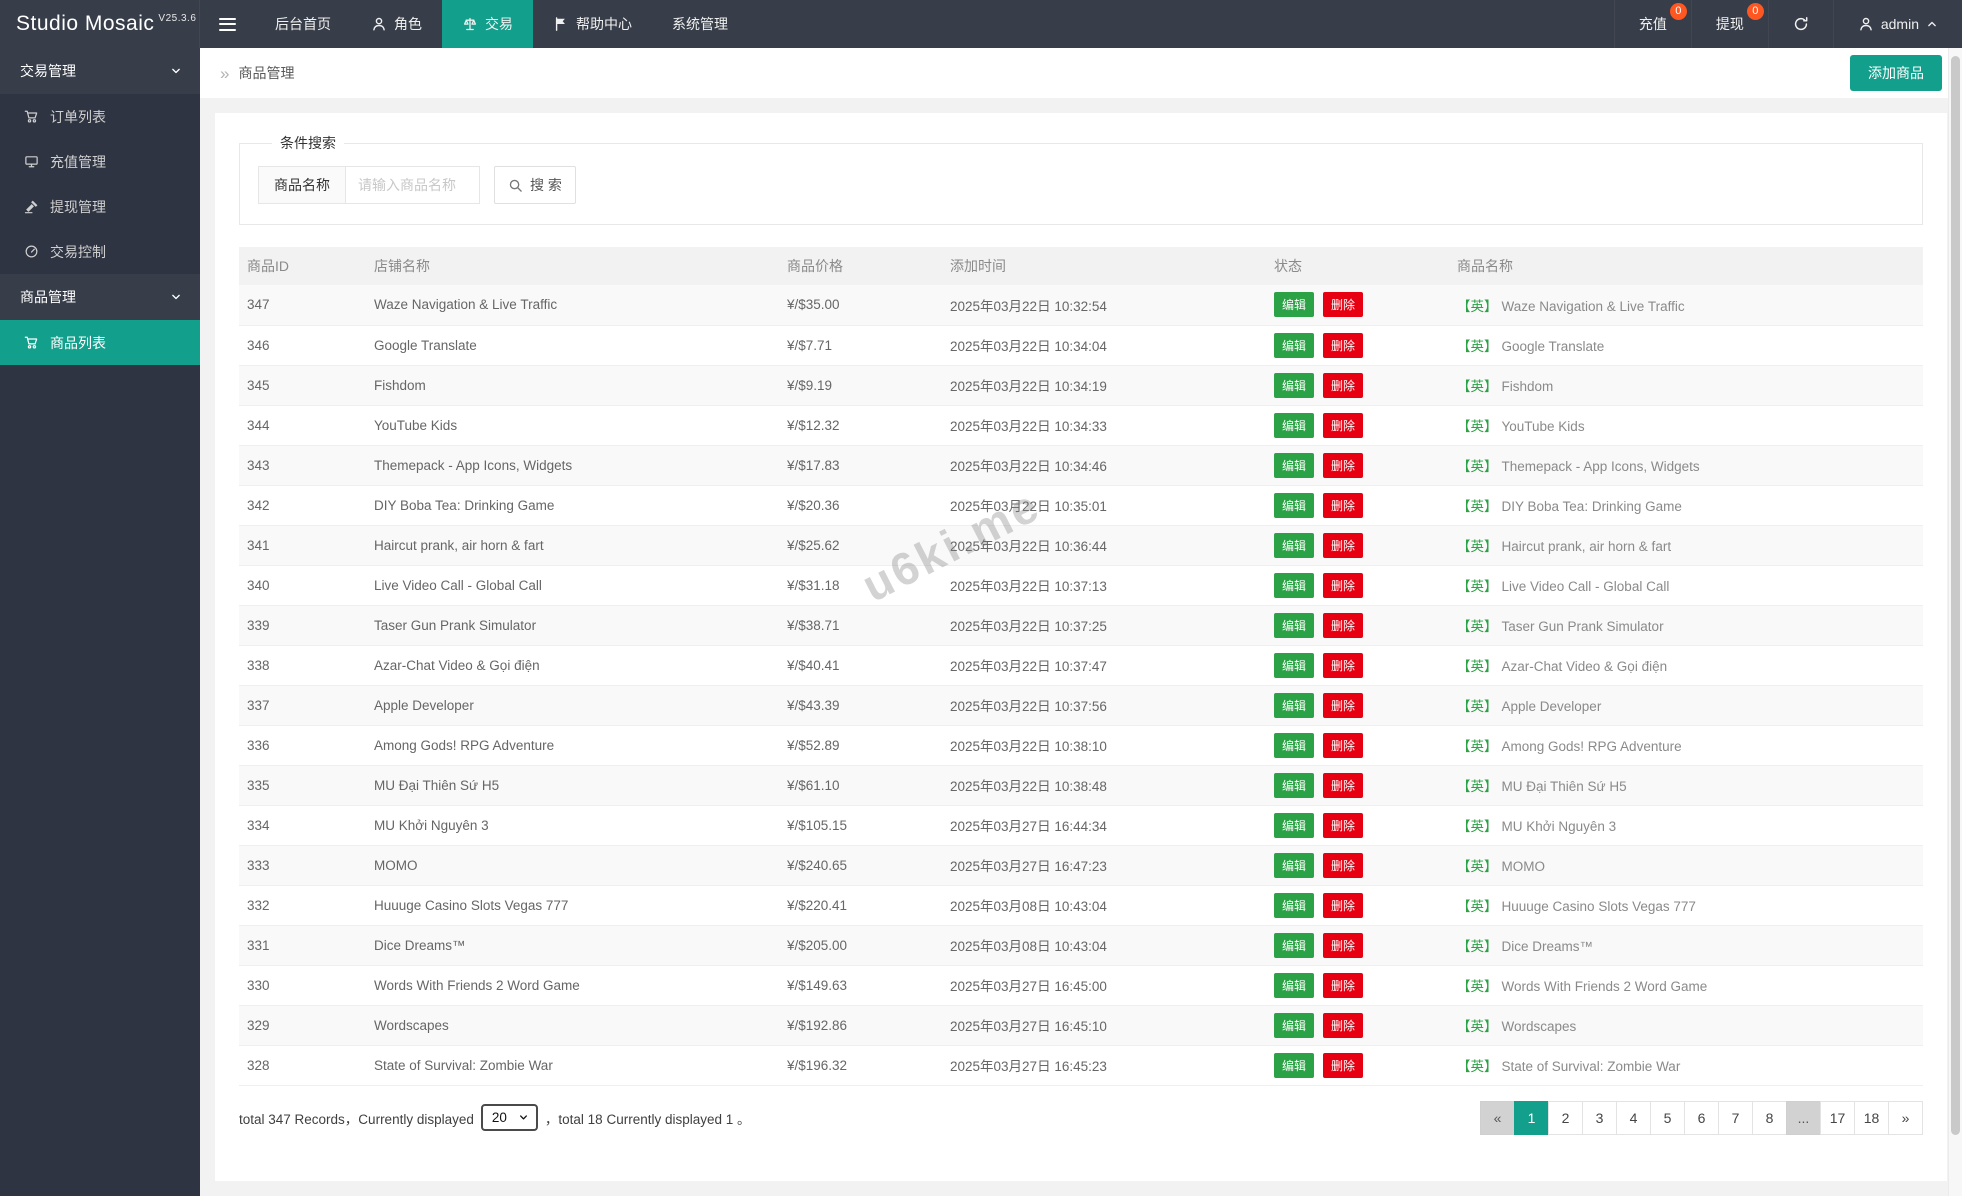 The height and width of the screenshot is (1196, 1962). I want to click on page-size-value: 20, so click(499, 1117).